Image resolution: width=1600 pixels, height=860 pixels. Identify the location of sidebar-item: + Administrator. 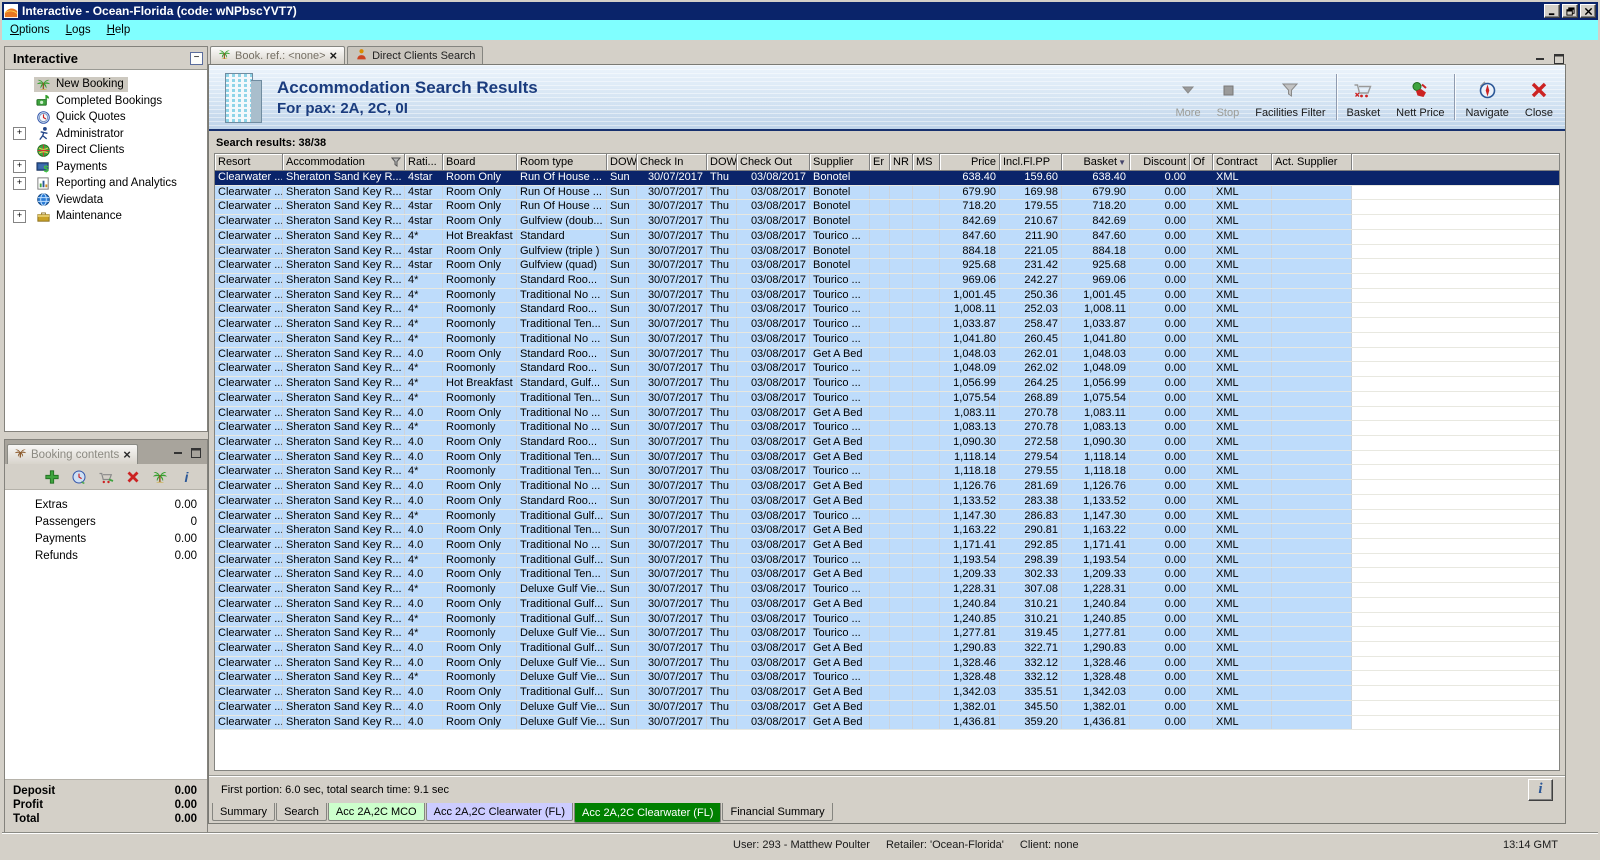
(106, 134).